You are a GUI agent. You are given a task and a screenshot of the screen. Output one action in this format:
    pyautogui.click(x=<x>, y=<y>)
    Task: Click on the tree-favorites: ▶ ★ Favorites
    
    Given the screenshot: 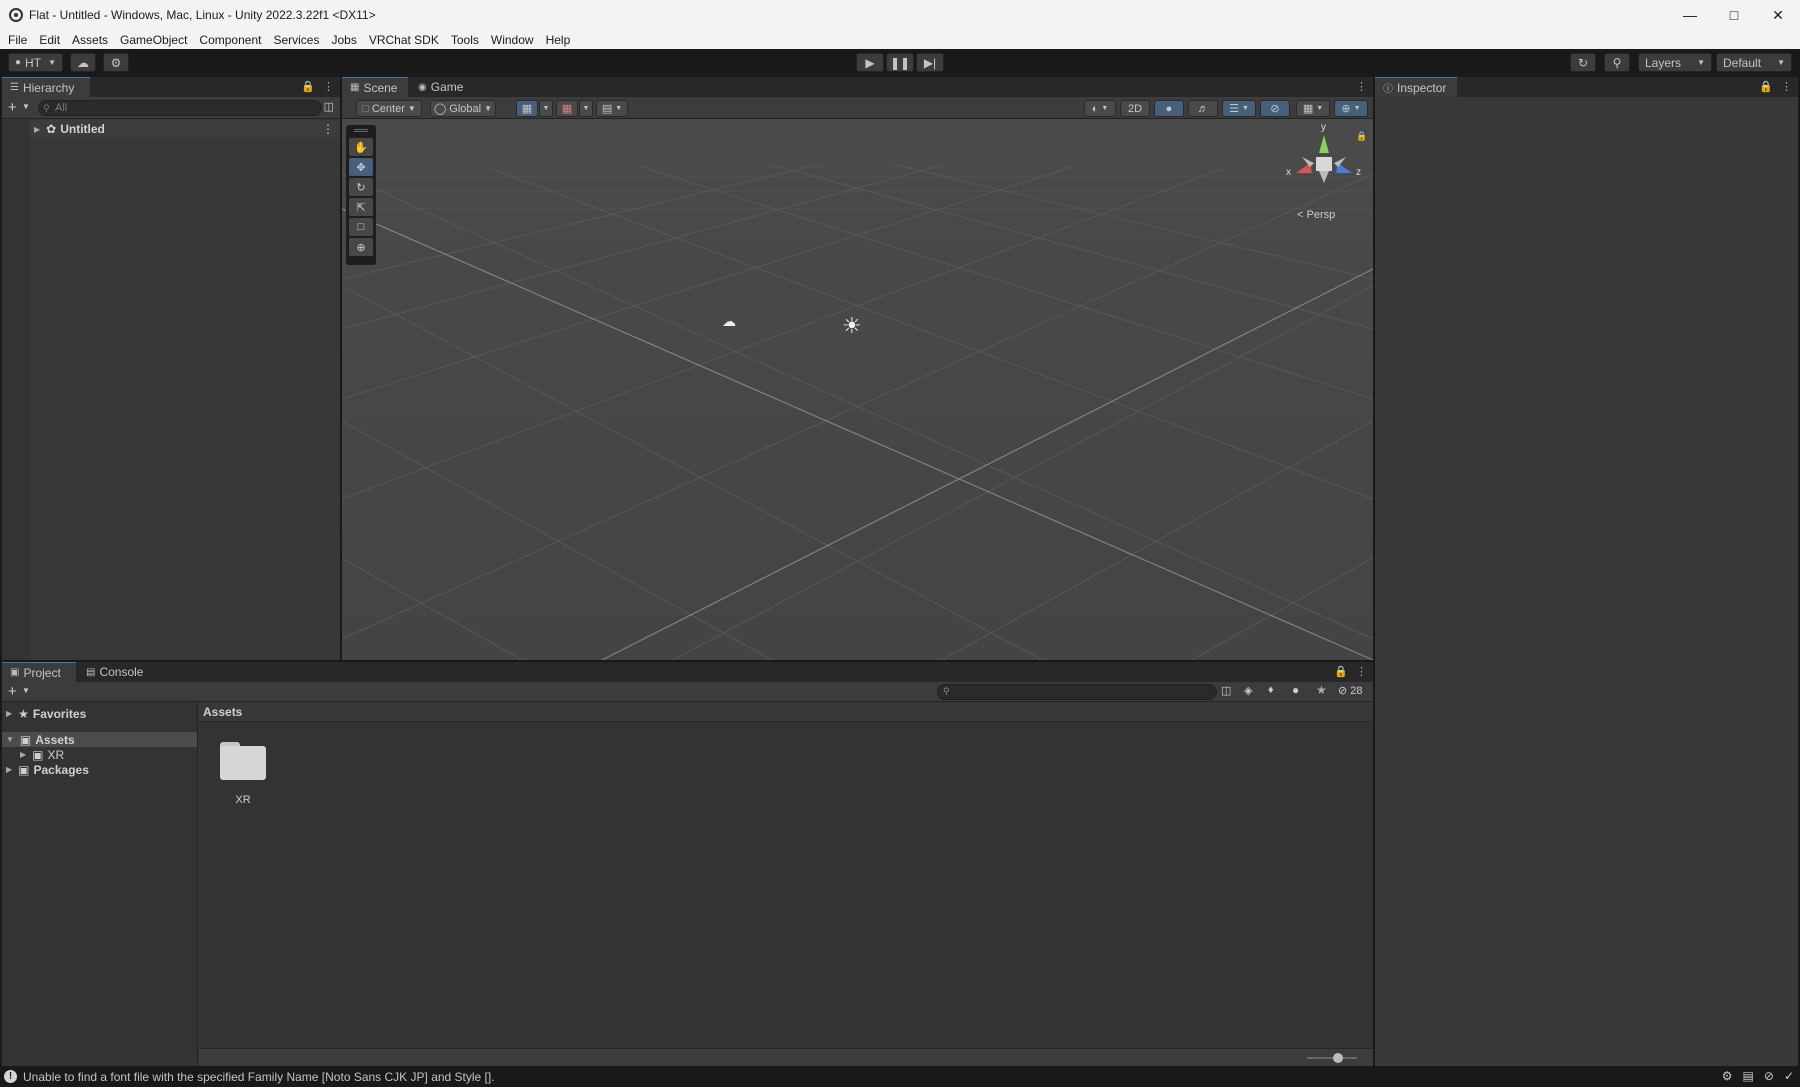 What is the action you would take?
    pyautogui.click(x=99, y=713)
    